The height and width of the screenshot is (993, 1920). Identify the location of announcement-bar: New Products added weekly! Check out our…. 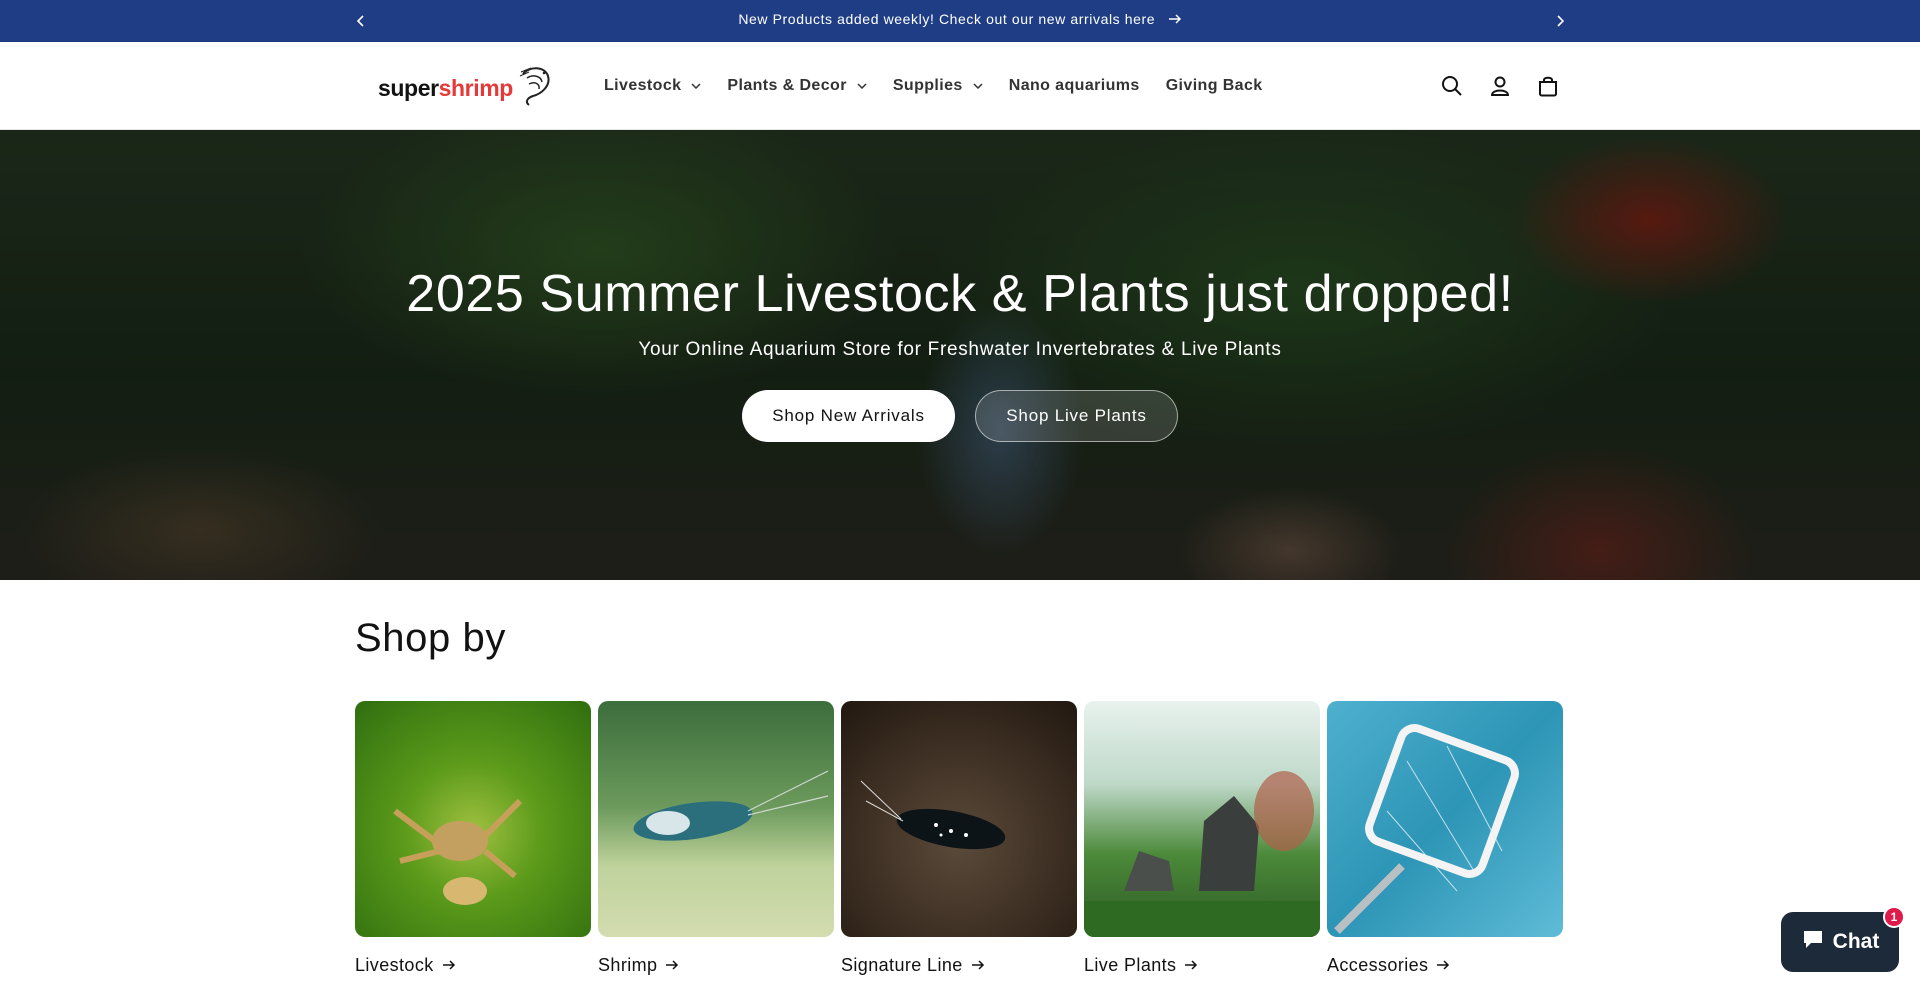
(960, 21).